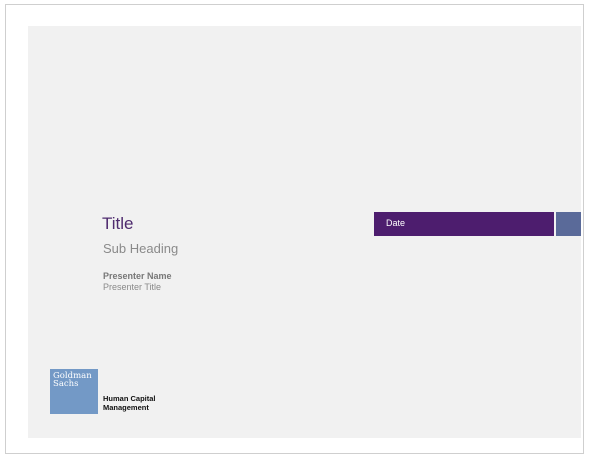 The width and height of the screenshot is (589, 457). I want to click on division-line-2: Management, so click(126, 407).